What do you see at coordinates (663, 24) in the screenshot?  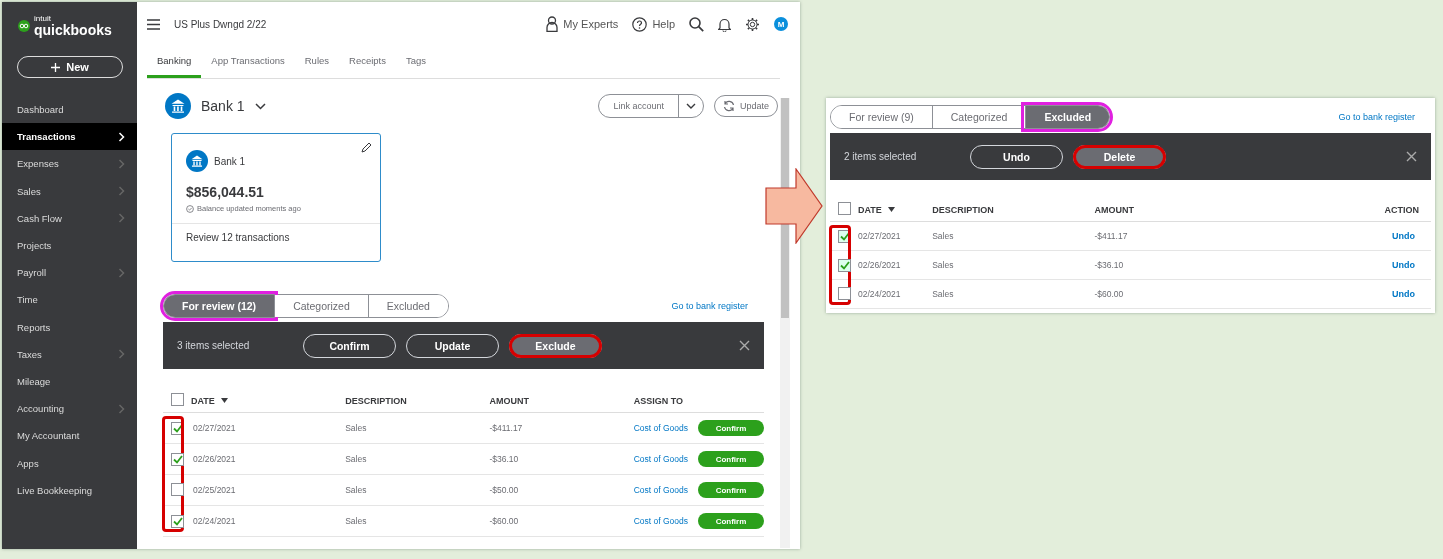 I see `help-link: Help` at bounding box center [663, 24].